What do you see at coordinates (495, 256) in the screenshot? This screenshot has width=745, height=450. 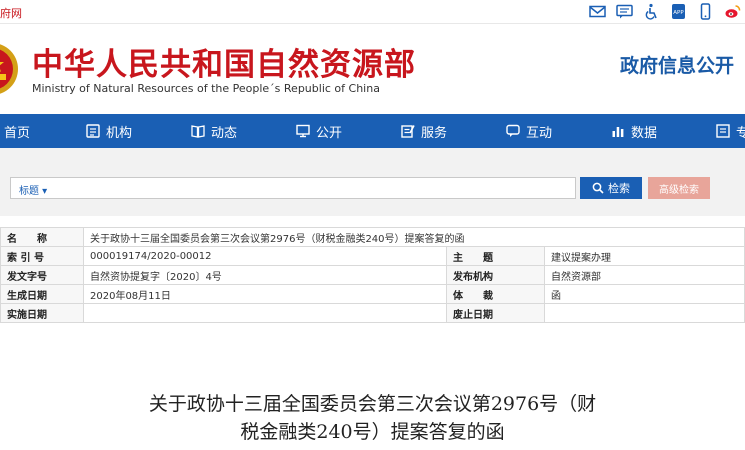 I see `subject-label: 主 题` at bounding box center [495, 256].